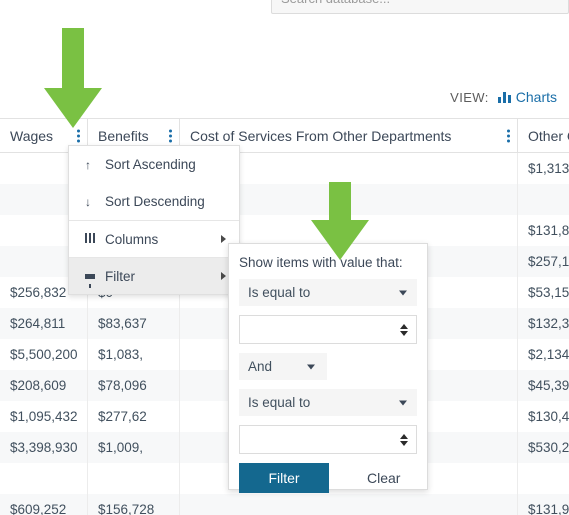 This screenshot has height=515, width=569. What do you see at coordinates (134, 323) in the screenshot?
I see `table-cell-benefits: $83,637` at bounding box center [134, 323].